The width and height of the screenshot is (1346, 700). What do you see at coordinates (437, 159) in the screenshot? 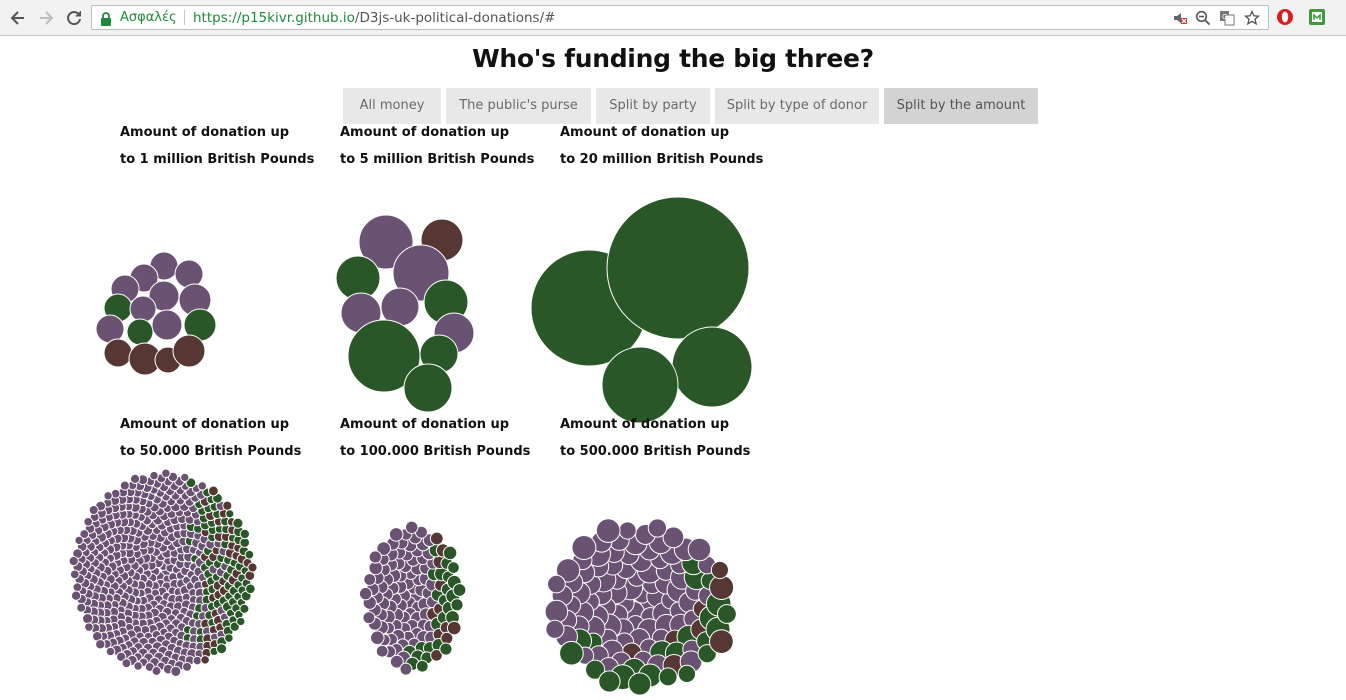
I see `group-label-5m-line2: to 5 million British Pounds` at bounding box center [437, 159].